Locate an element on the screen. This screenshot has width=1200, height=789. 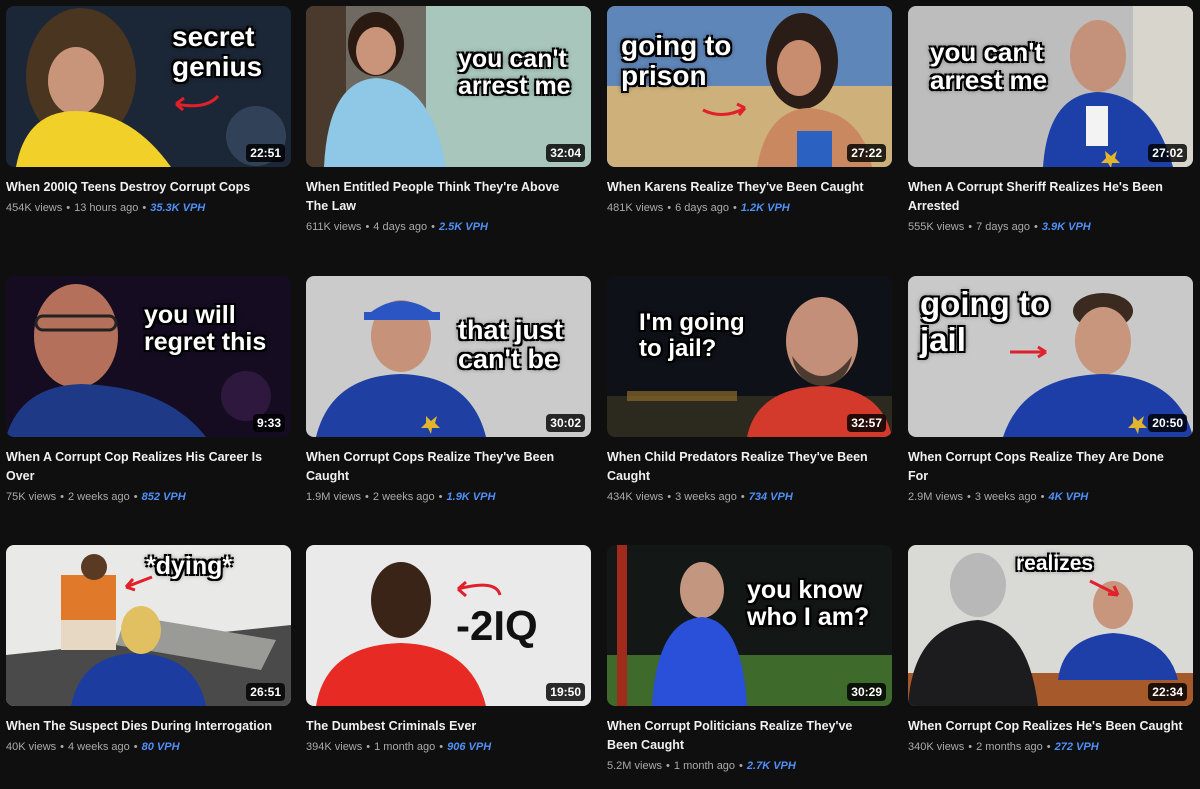
video-meta: 2.9M views • 3 weeks ago • 4K VPH is located at coordinates (998, 497).